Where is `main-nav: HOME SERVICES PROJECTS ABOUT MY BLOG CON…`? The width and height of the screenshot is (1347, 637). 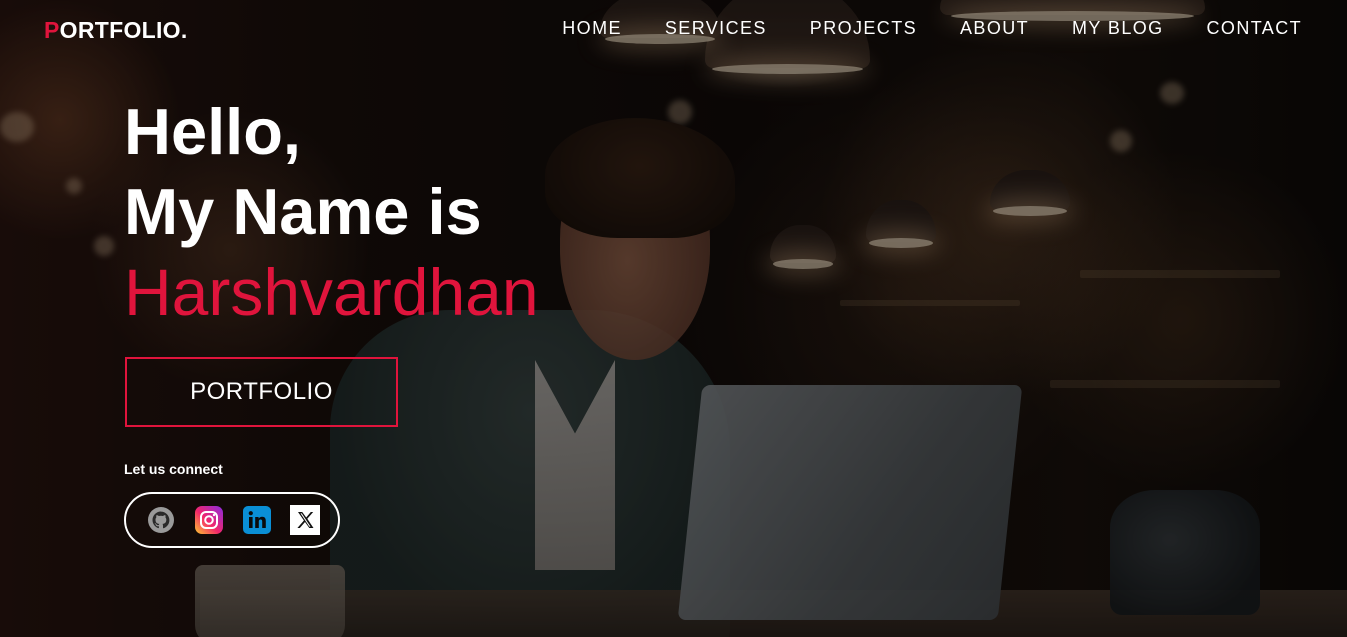 main-nav: HOME SERVICES PROJECTS ABOUT MY BLOG CON… is located at coordinates (932, 28).